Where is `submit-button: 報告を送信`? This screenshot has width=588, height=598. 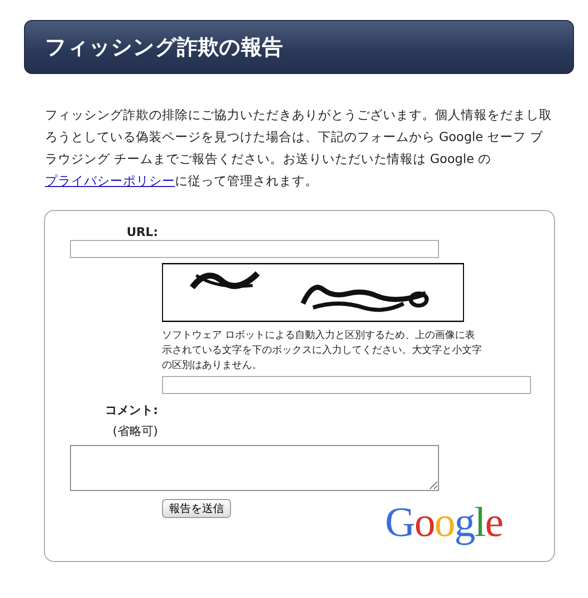 submit-button: 報告を送信 is located at coordinates (196, 508).